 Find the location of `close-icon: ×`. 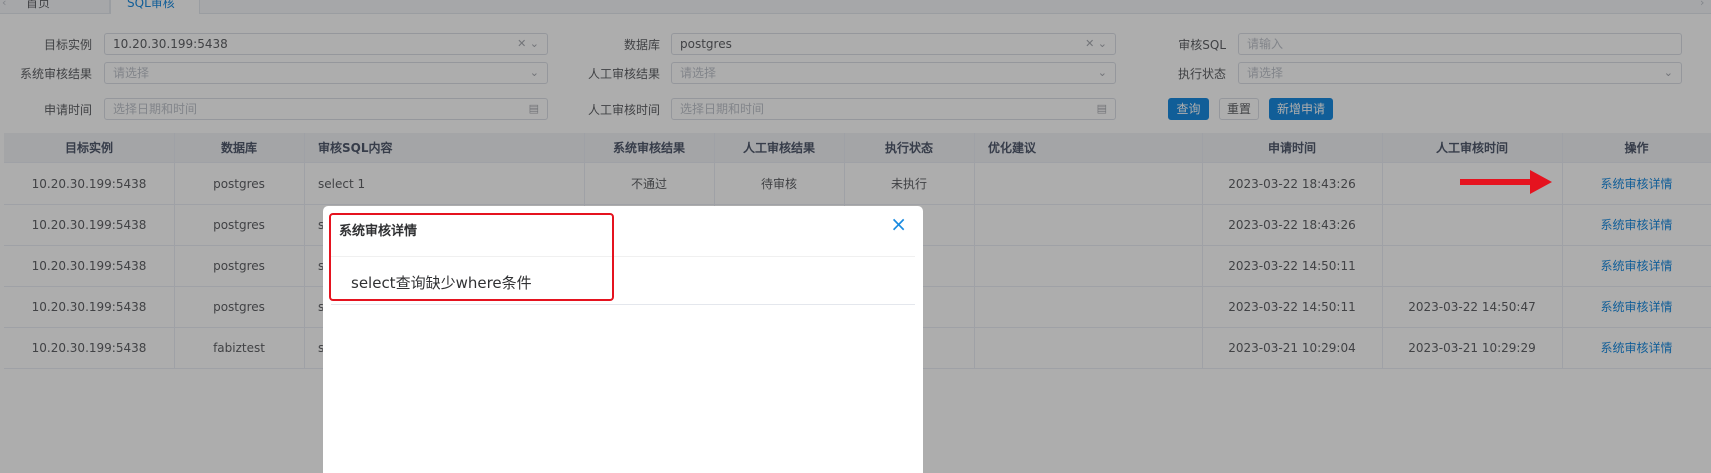

close-icon: × is located at coordinates (898, 224).